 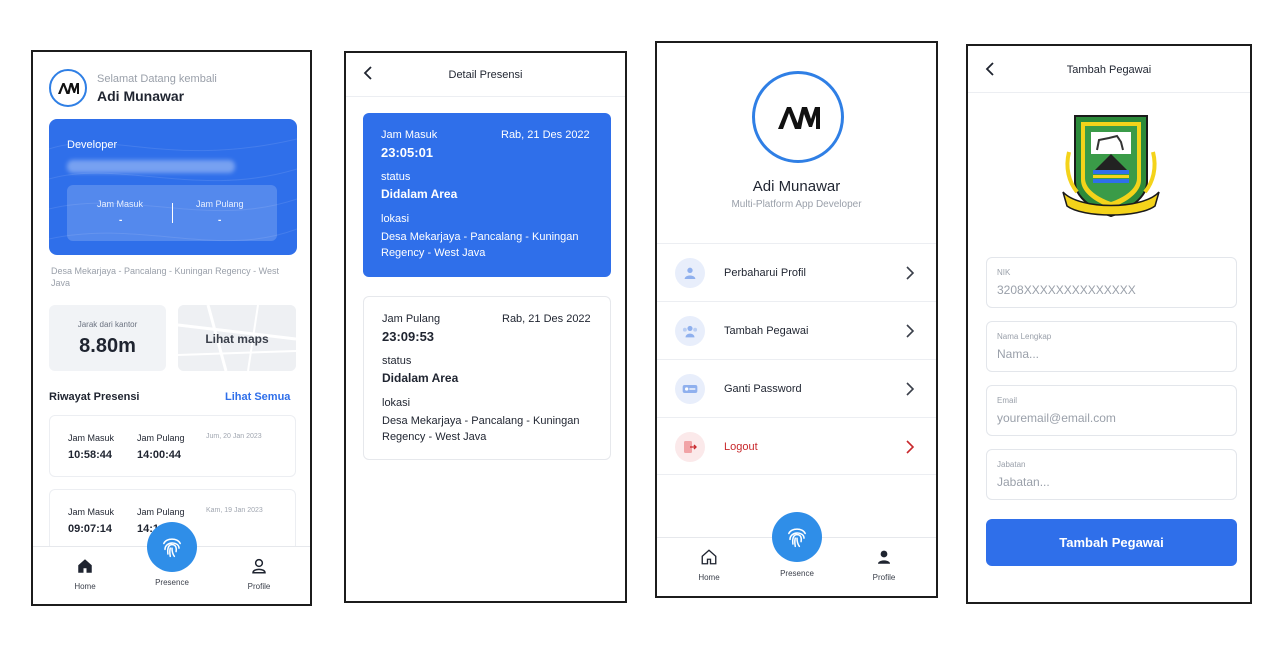 I want to click on greeting-text: Selamat Datang kembali, so click(x=157, y=79).